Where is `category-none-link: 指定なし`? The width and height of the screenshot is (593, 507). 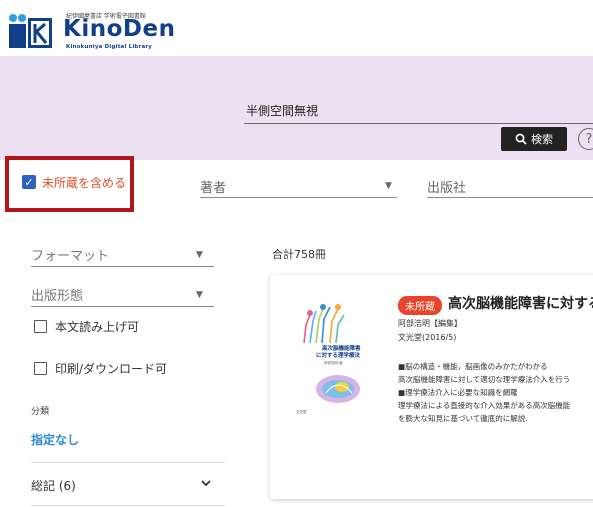
category-none-link: 指定なし is located at coordinates (55, 439).